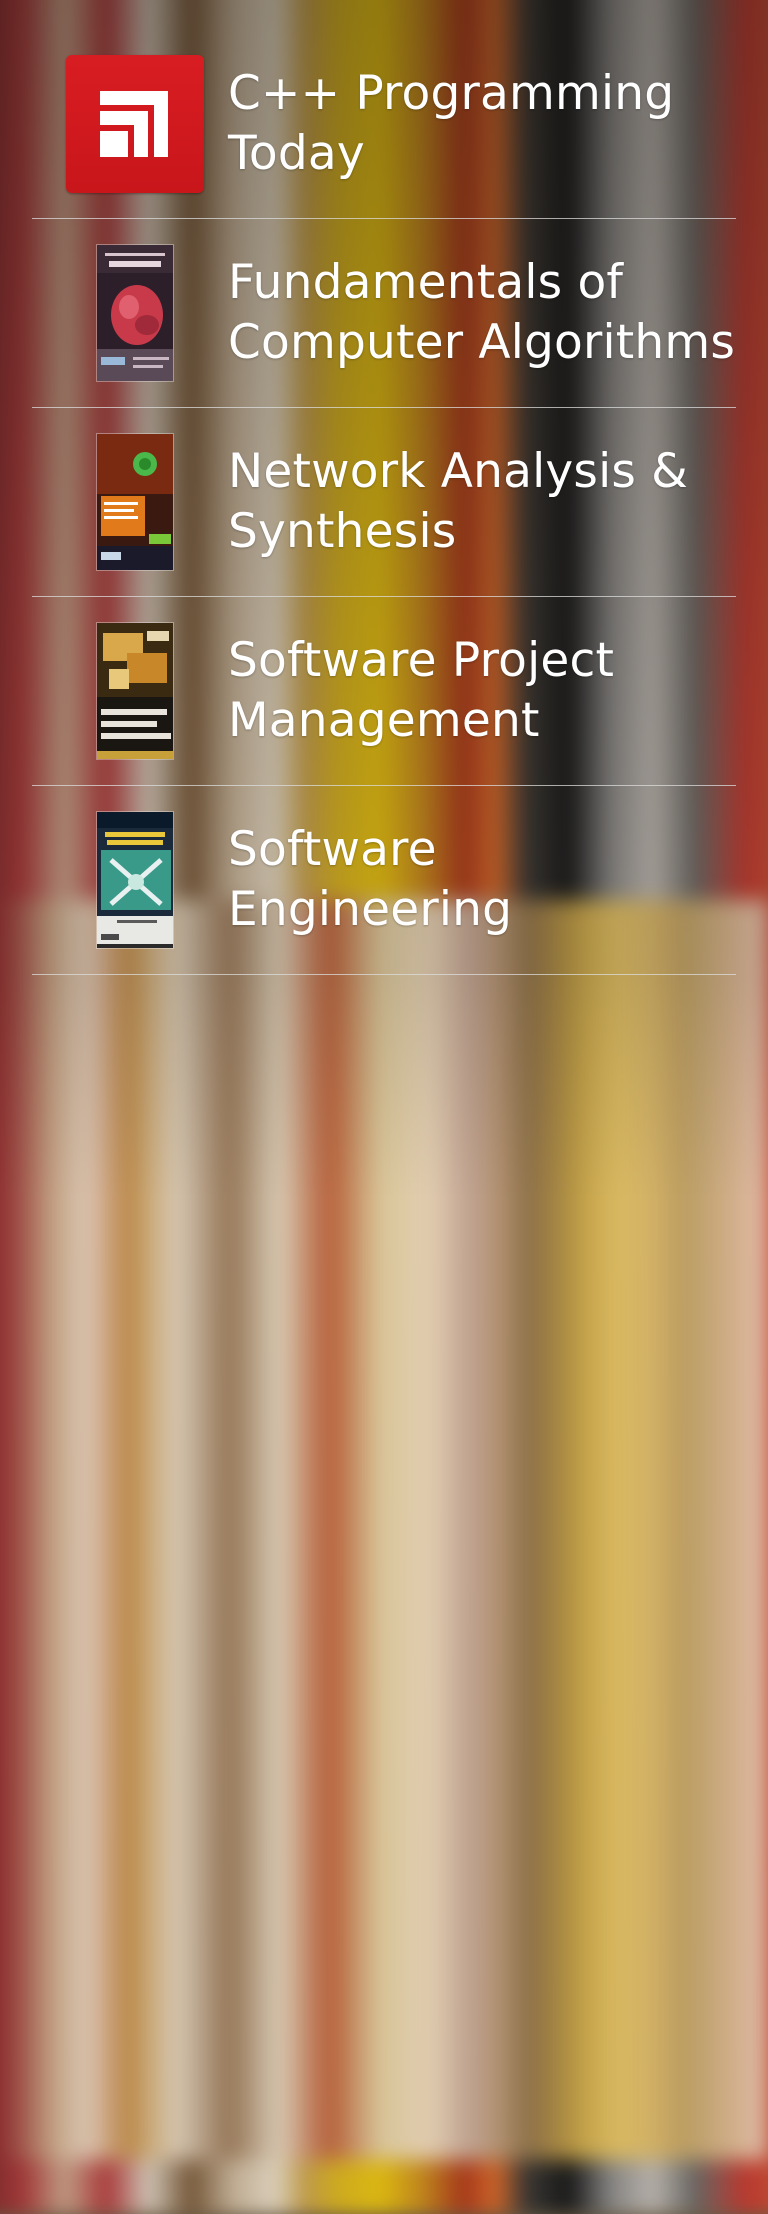 This screenshot has width=768, height=2214. Describe the element at coordinates (451, 123) in the screenshot. I see `list-item-label: C++ Programming Today` at that location.